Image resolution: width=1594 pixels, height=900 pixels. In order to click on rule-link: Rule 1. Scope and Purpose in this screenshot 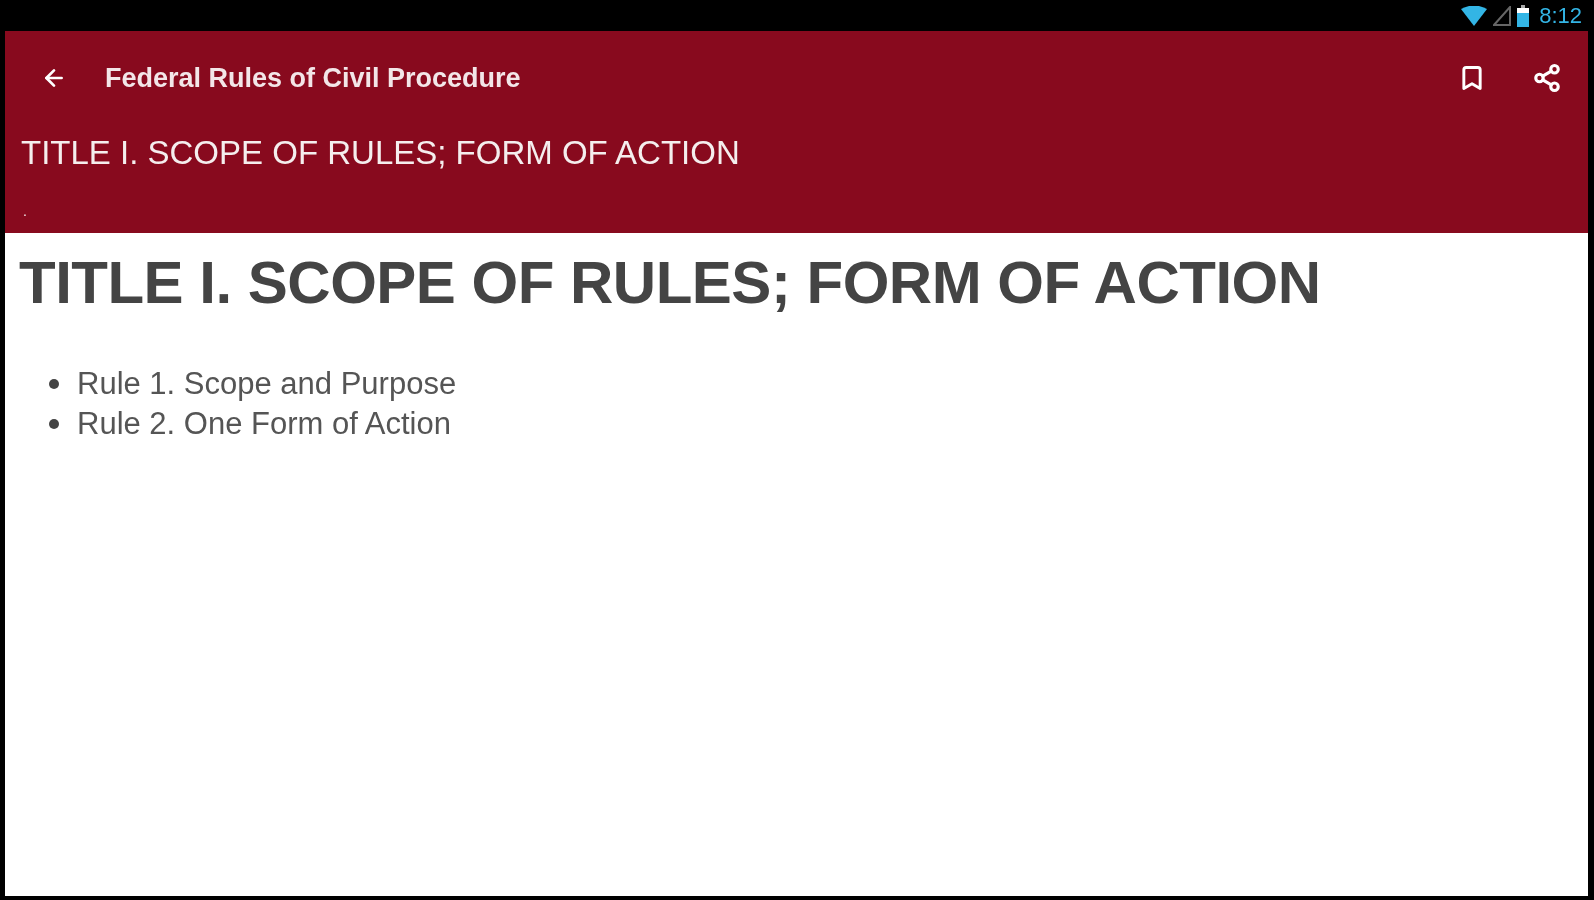, I will do `click(267, 384)`.